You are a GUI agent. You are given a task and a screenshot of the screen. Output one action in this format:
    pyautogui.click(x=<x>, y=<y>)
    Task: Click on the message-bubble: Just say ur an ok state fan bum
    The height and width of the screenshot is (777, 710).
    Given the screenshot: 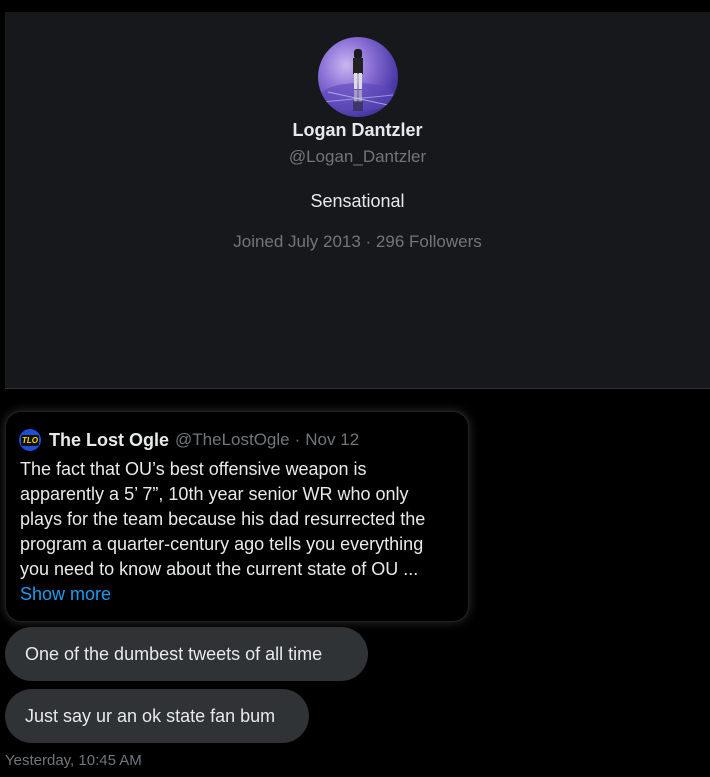 What is the action you would take?
    pyautogui.click(x=157, y=716)
    